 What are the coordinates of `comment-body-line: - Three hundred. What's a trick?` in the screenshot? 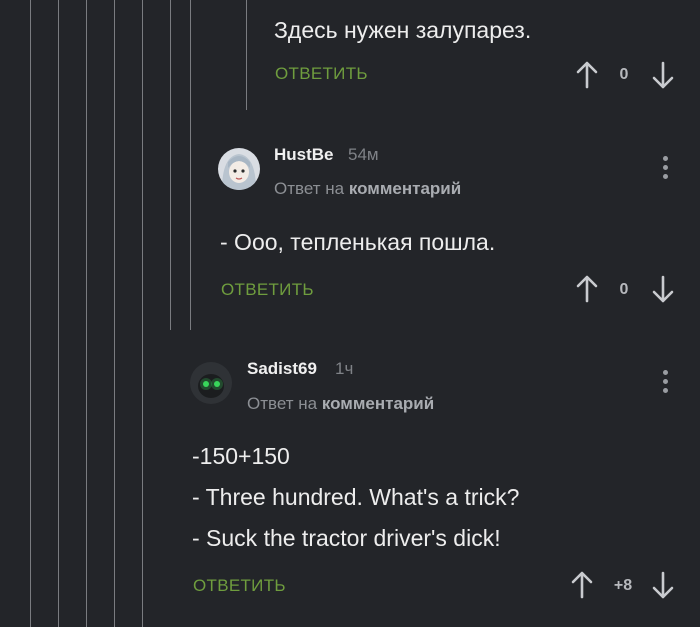 It's located at (356, 497).